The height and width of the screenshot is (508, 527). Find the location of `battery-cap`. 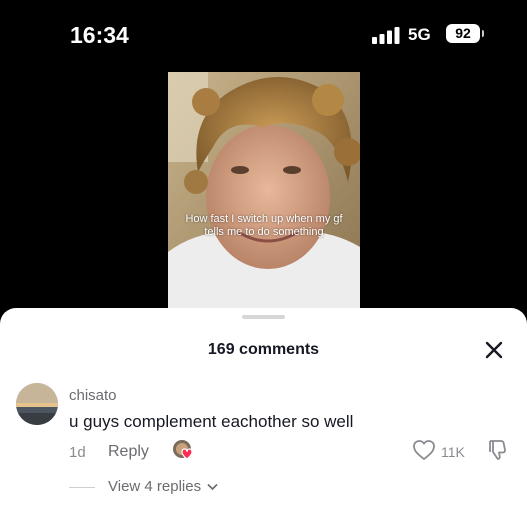

battery-cap is located at coordinates (483, 33).